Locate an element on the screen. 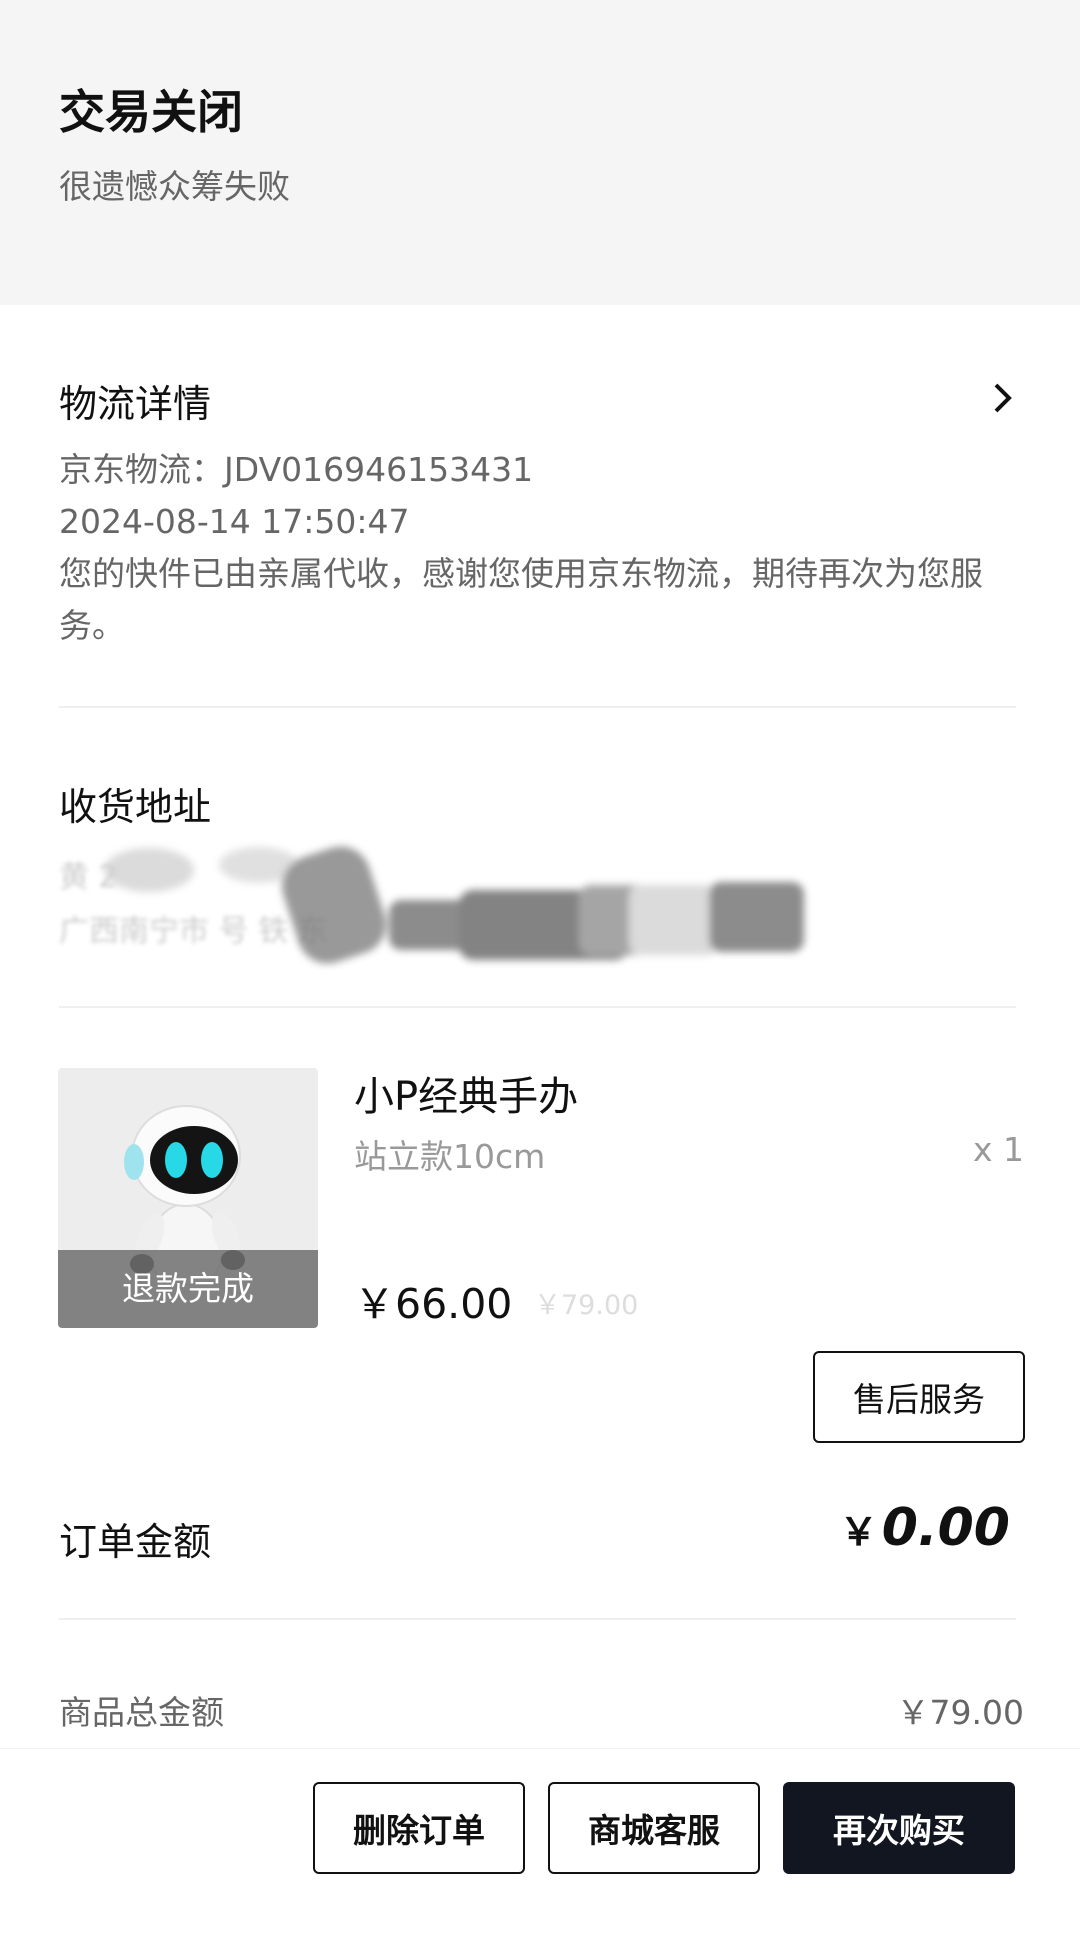  product-quantity: x 1 is located at coordinates (998, 1149).